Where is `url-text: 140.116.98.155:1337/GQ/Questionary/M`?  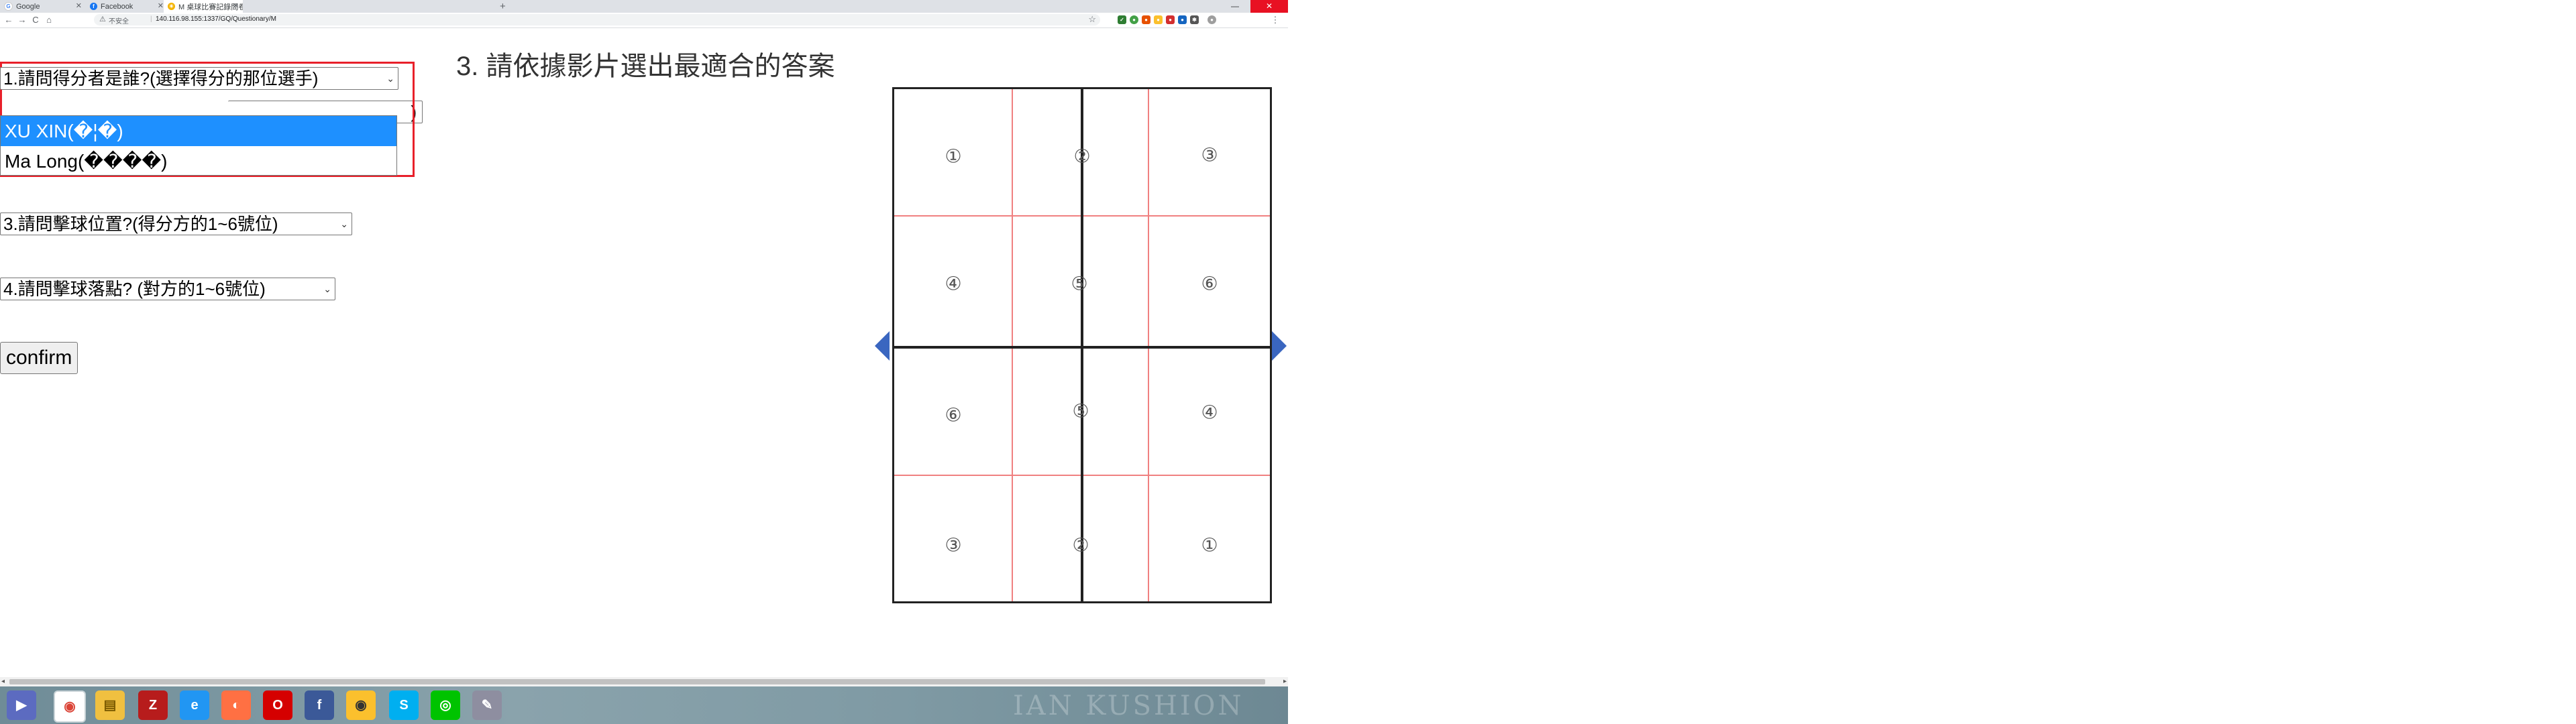
url-text: 140.116.98.155:1337/GQ/Questionary/M is located at coordinates (216, 19).